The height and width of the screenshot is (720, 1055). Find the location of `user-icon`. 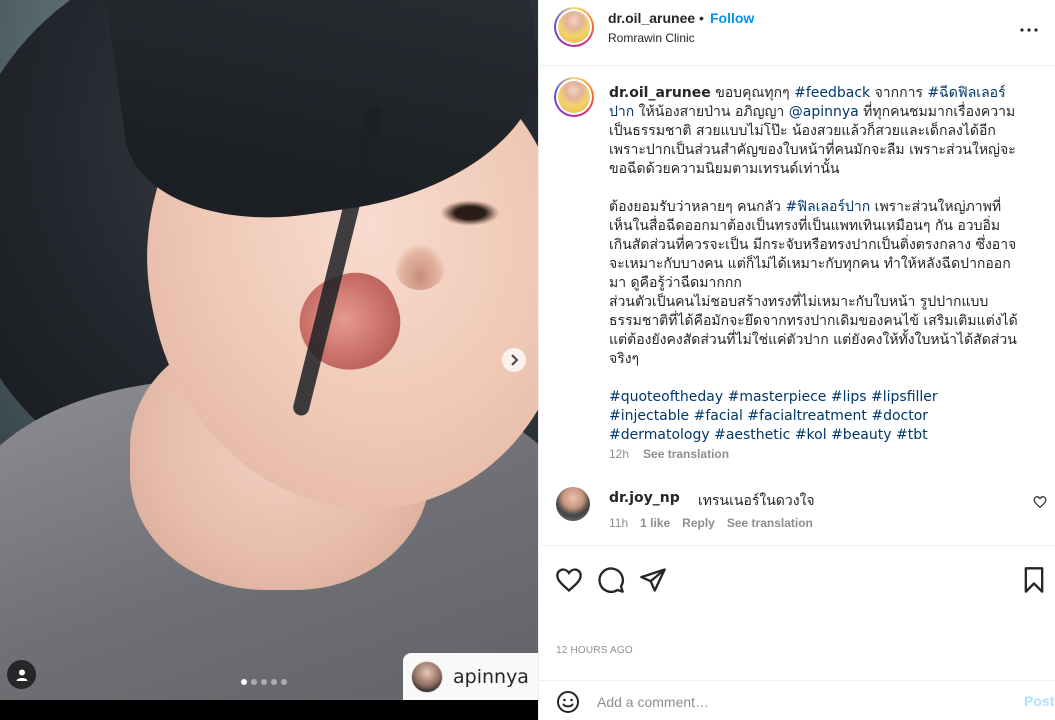

user-icon is located at coordinates (21, 675).